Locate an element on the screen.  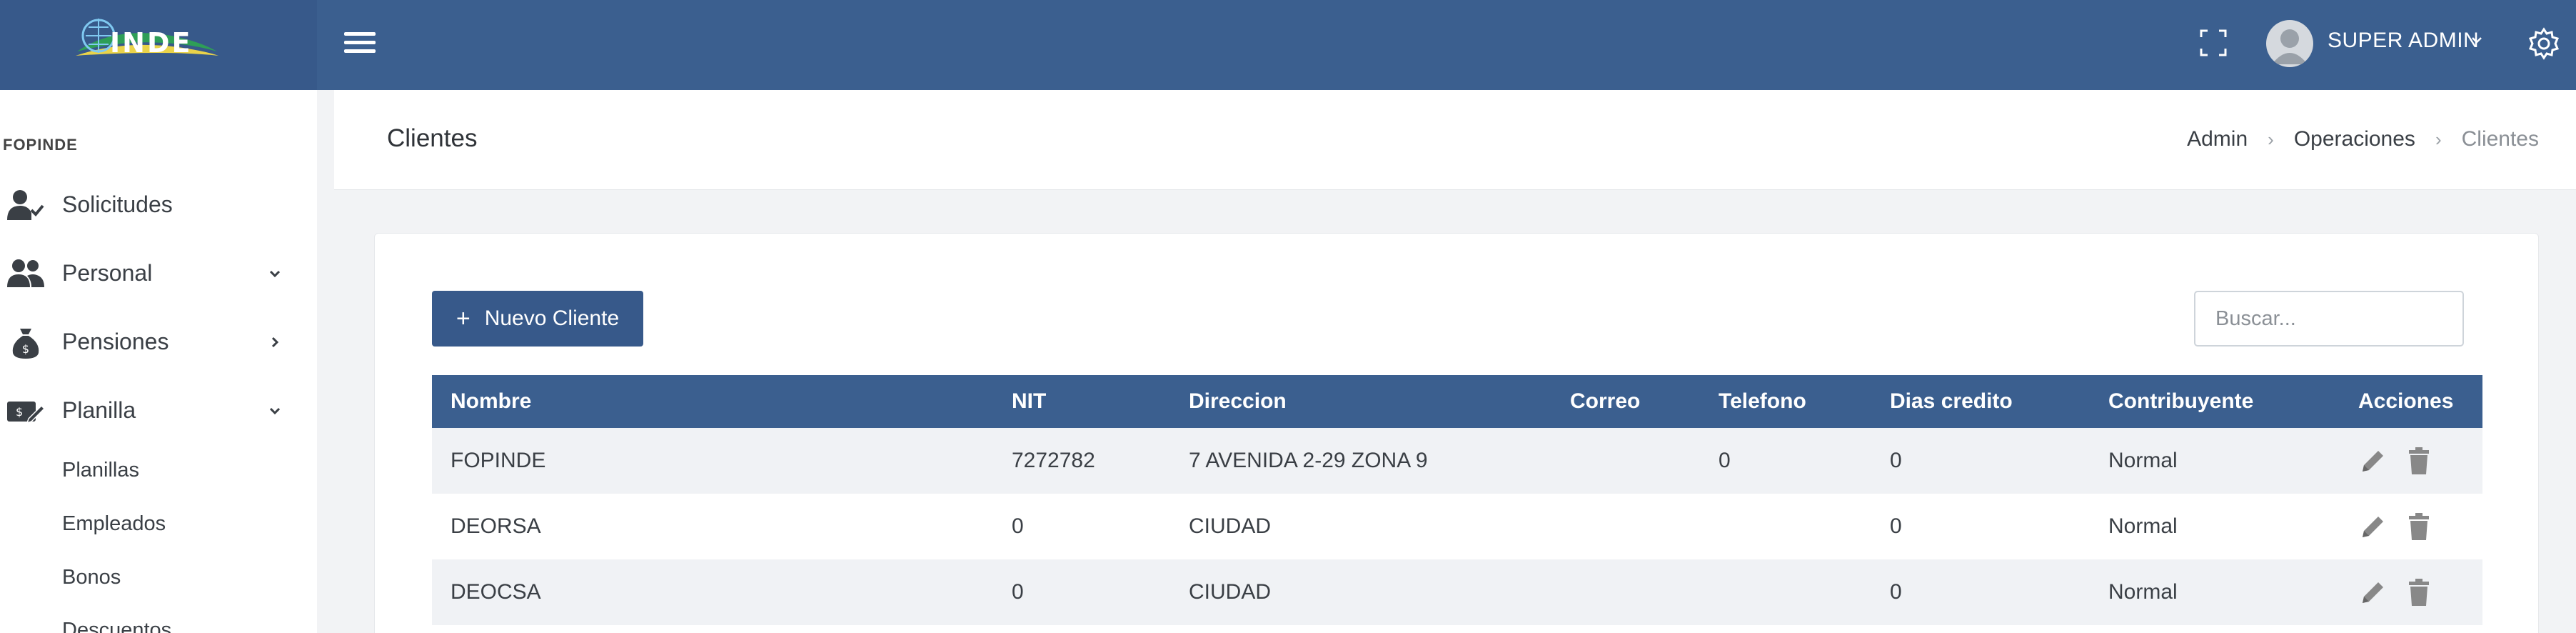
breadcrumb-admin: Admin is located at coordinates (2217, 139).